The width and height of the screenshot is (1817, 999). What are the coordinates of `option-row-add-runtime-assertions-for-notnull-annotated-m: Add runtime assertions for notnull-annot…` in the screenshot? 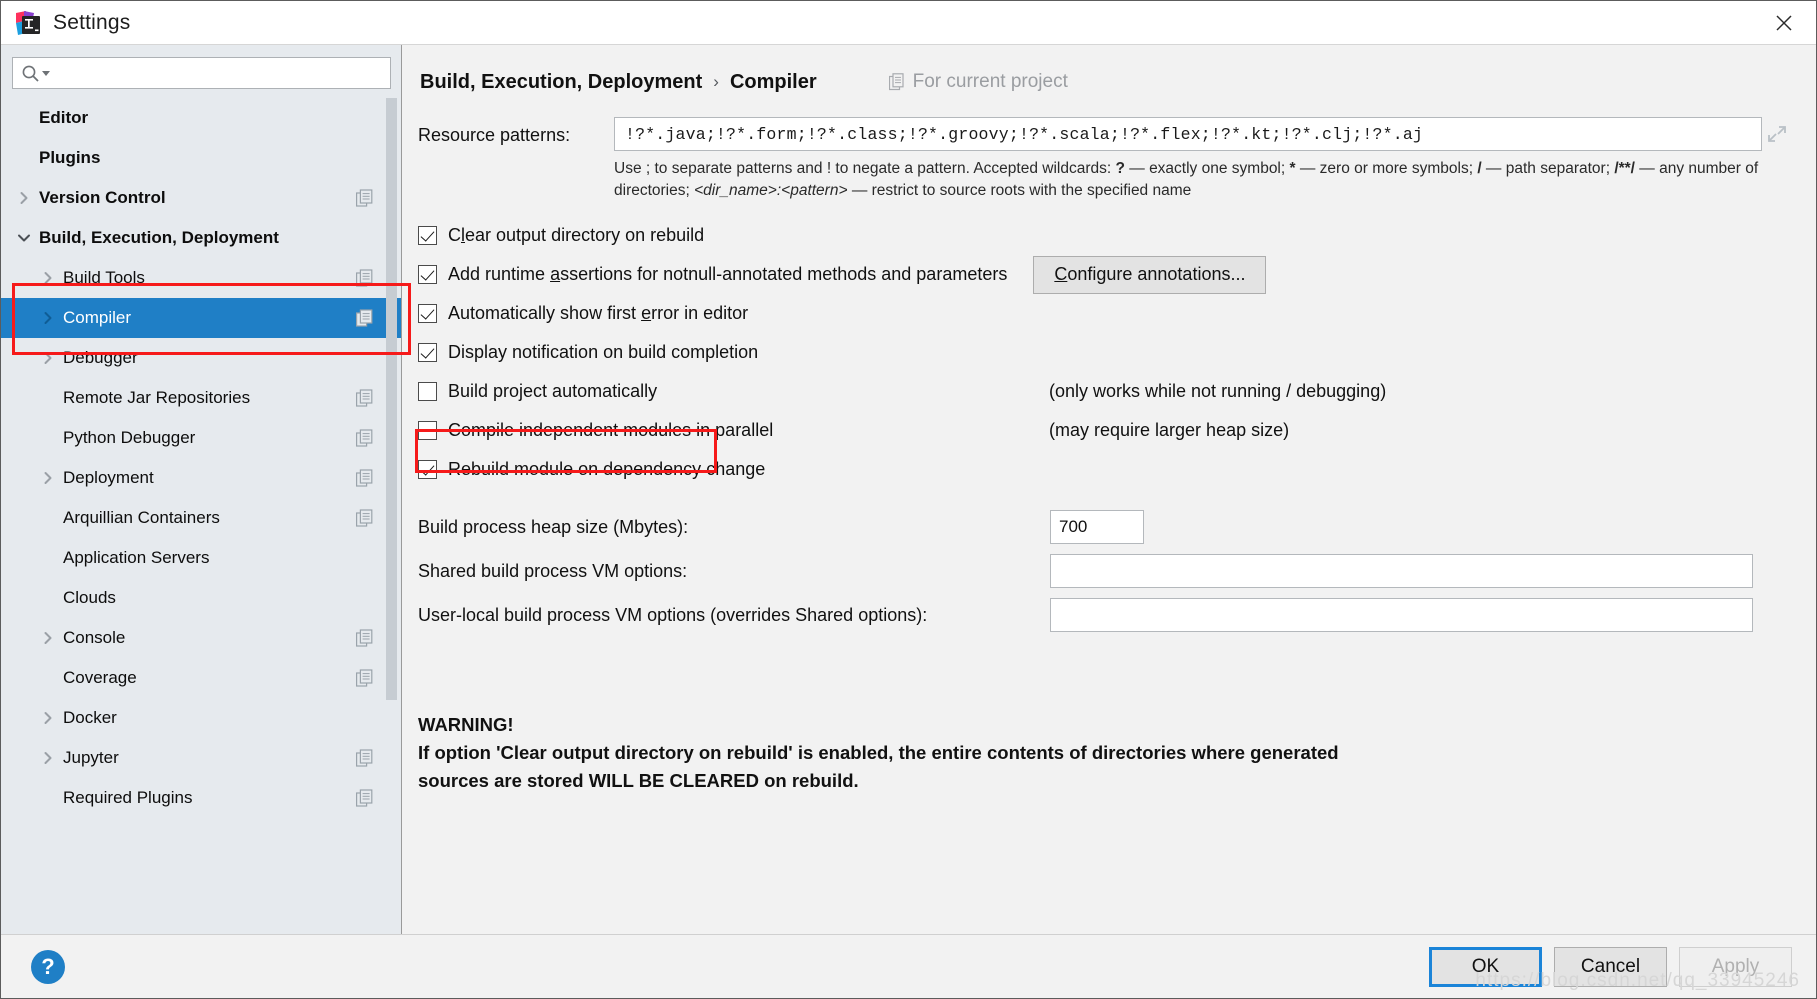 It's located at (1105, 274).